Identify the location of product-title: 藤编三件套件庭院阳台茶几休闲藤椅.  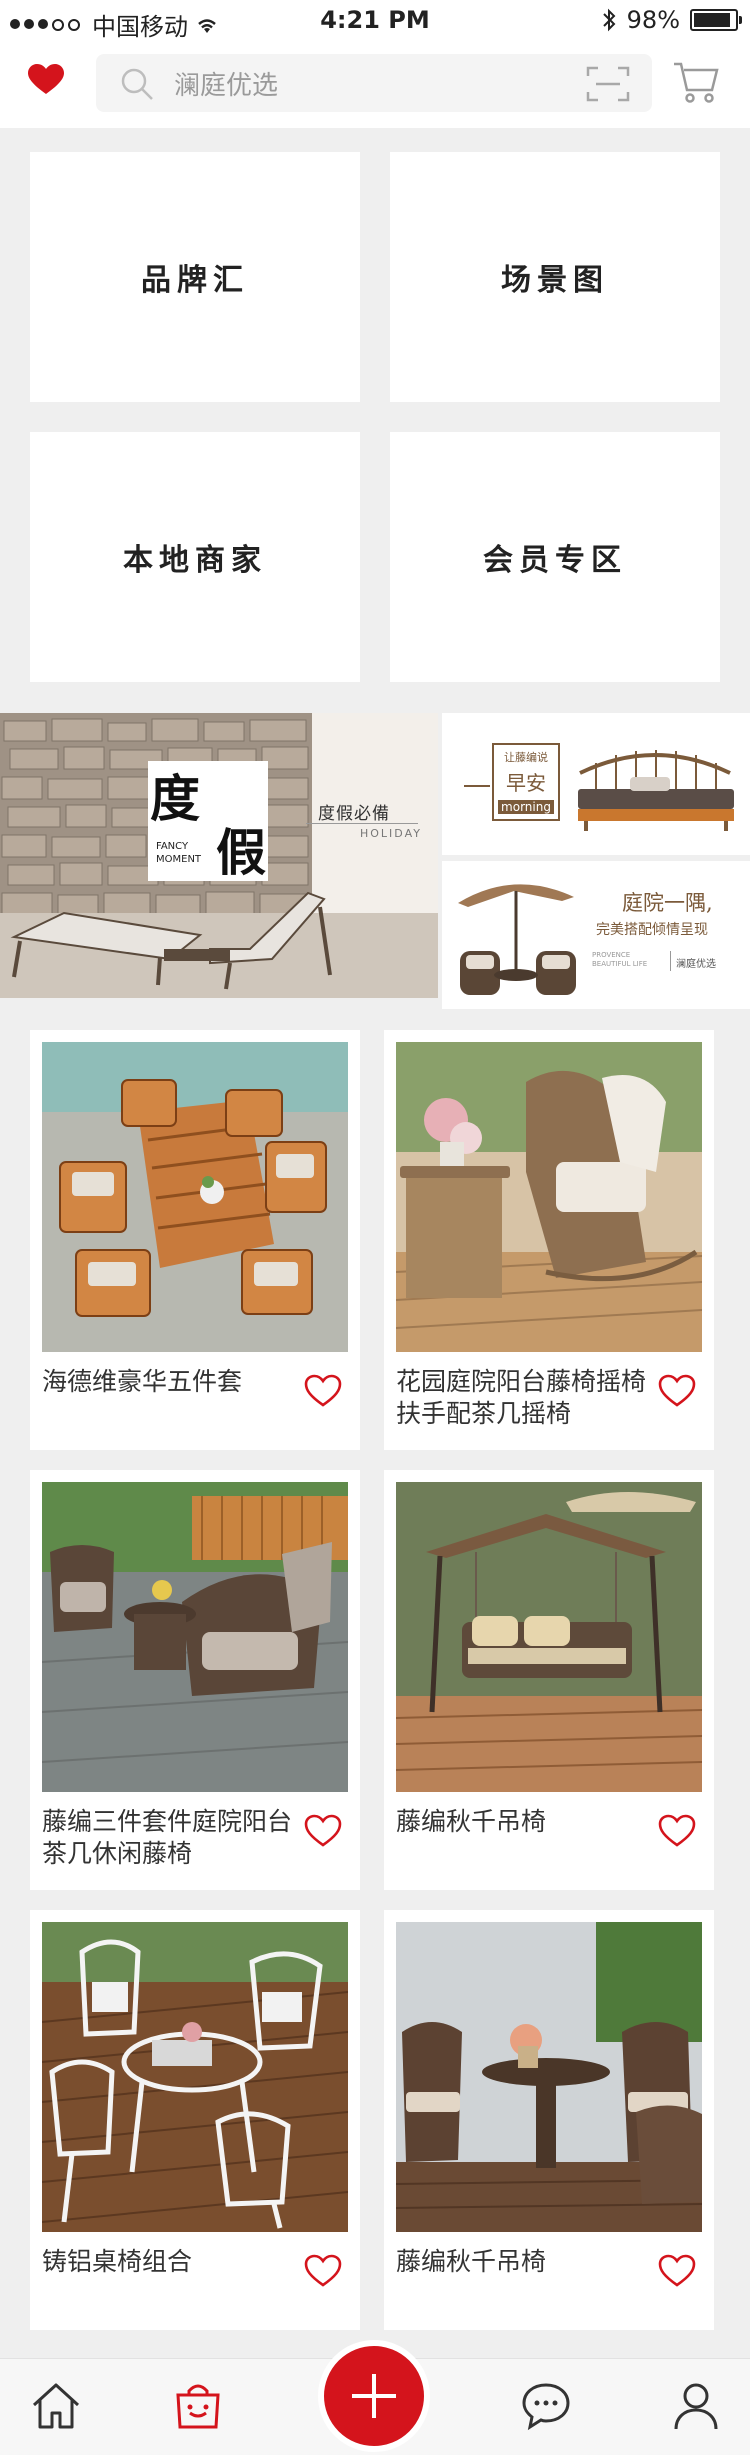
(167, 1837).